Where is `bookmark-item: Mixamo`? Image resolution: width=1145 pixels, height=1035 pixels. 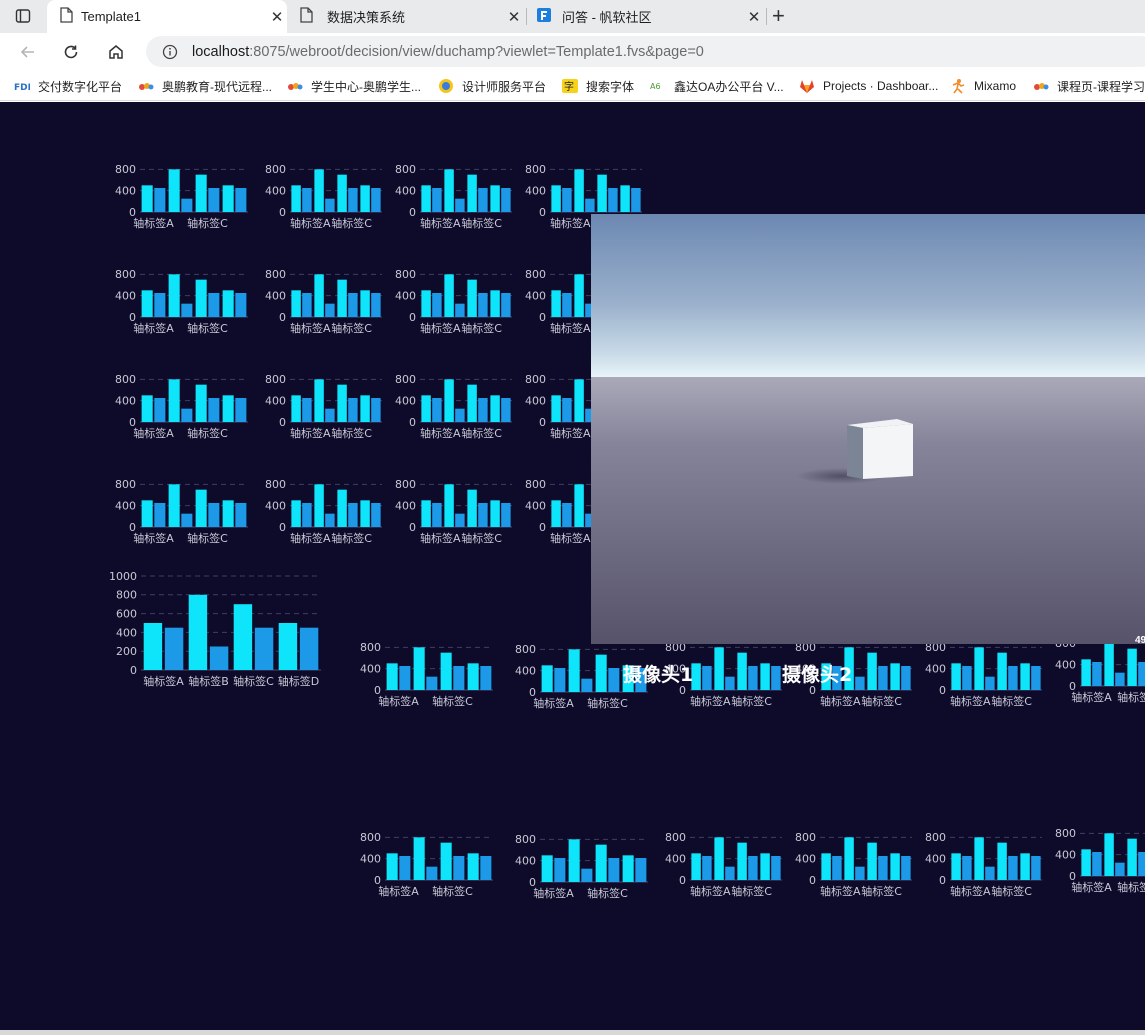
bookmark-item: Mixamo is located at coordinates (983, 86).